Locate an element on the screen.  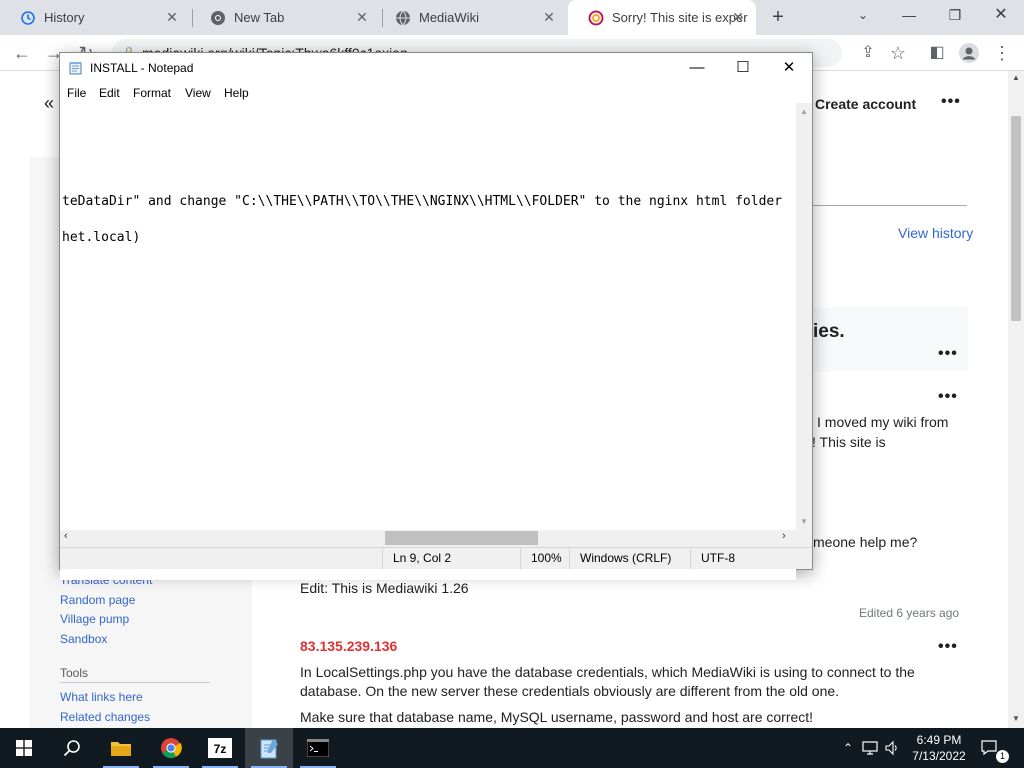
search-icon is located at coordinates (72, 748).